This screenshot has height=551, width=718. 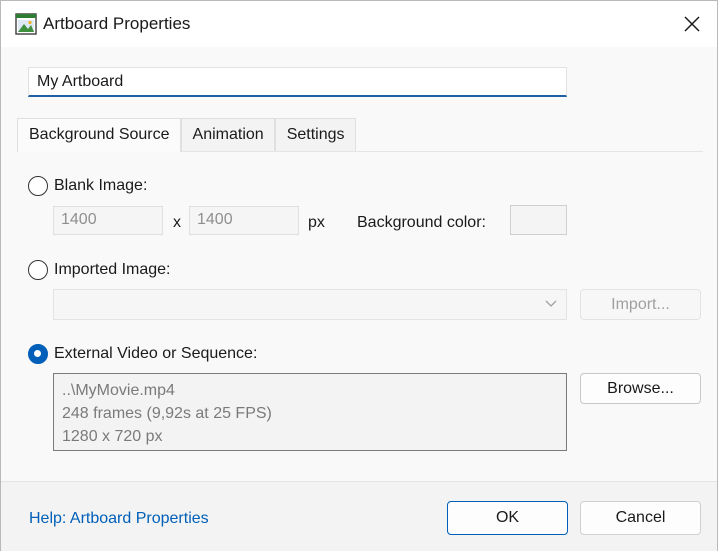 I want to click on artboard-name-input, so click(x=297, y=82).